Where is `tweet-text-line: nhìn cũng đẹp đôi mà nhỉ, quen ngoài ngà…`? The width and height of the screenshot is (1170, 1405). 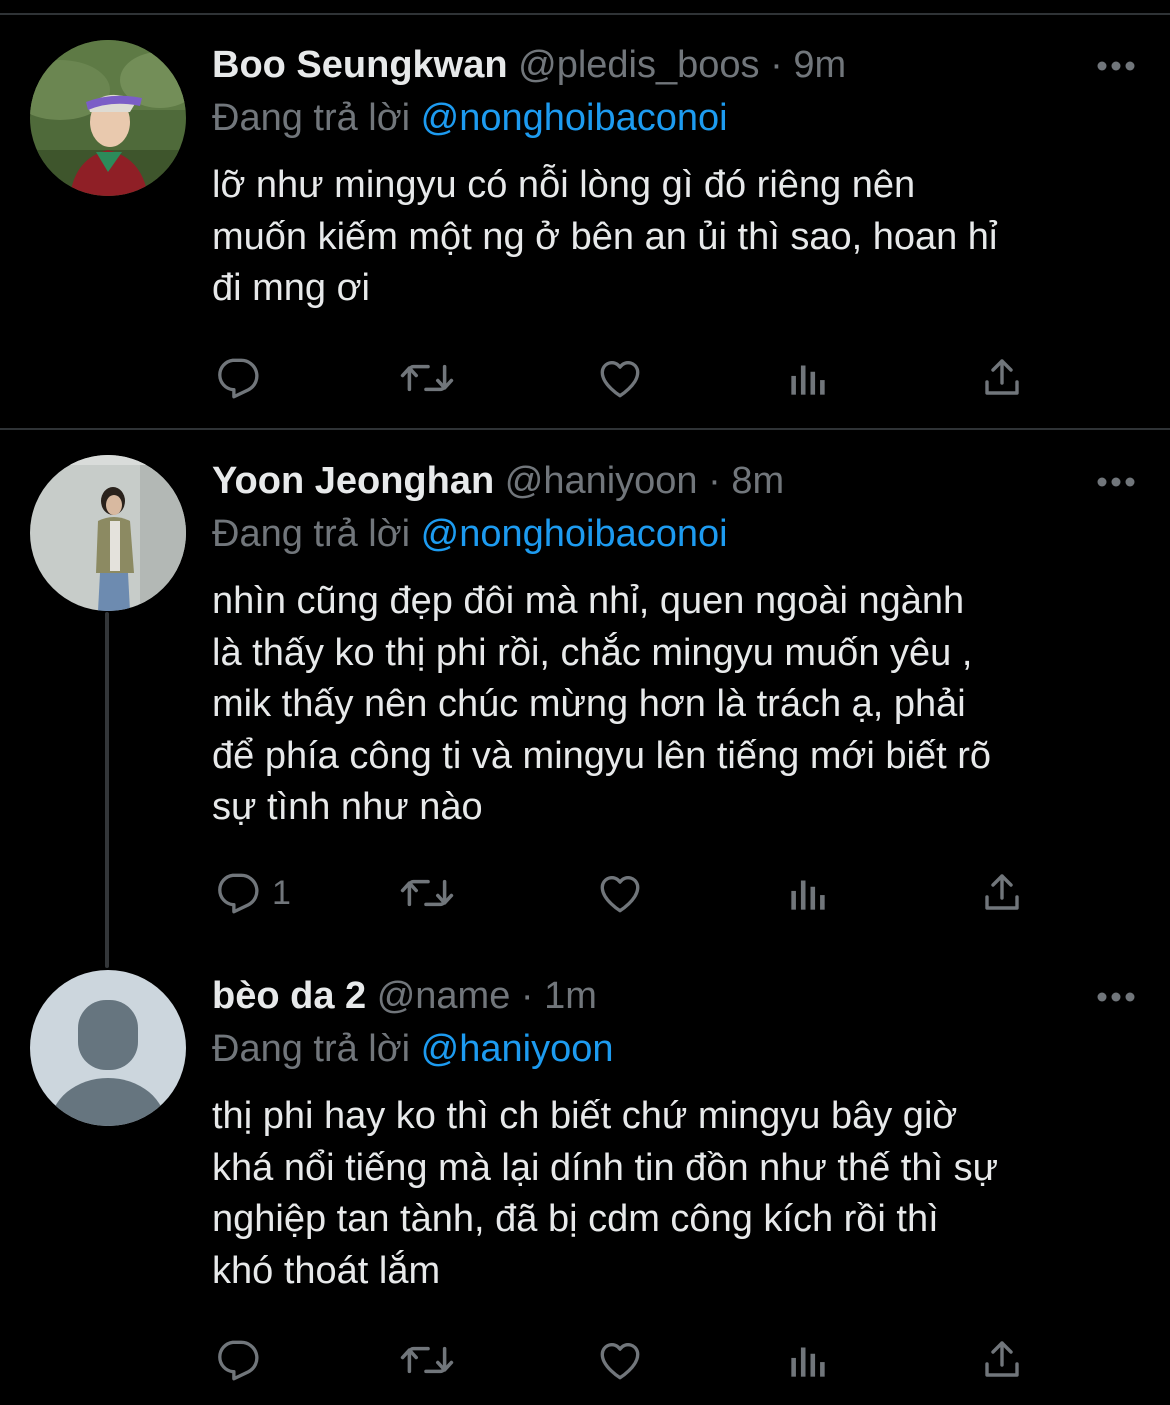 tweet-text-line: nhìn cũng đẹp đôi mà nhỉ, quen ngoài ngà… is located at coordinates (588, 601).